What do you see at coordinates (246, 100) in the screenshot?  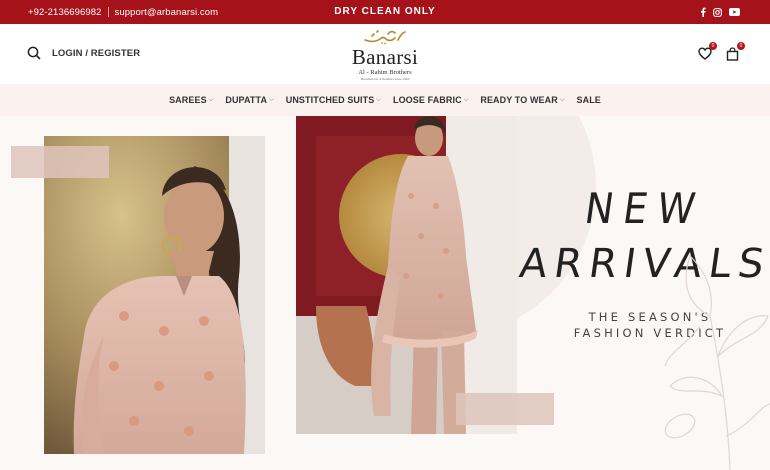 I see `nav-item-label: DUPATTA` at bounding box center [246, 100].